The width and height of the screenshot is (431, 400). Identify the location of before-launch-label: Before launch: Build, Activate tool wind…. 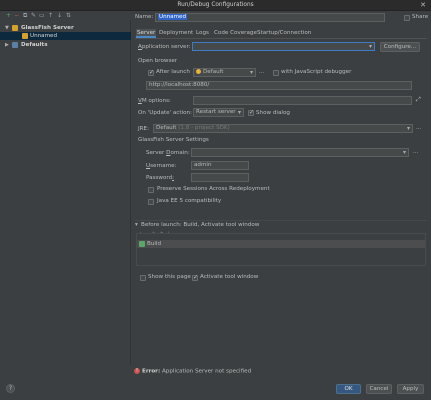
(200, 225).